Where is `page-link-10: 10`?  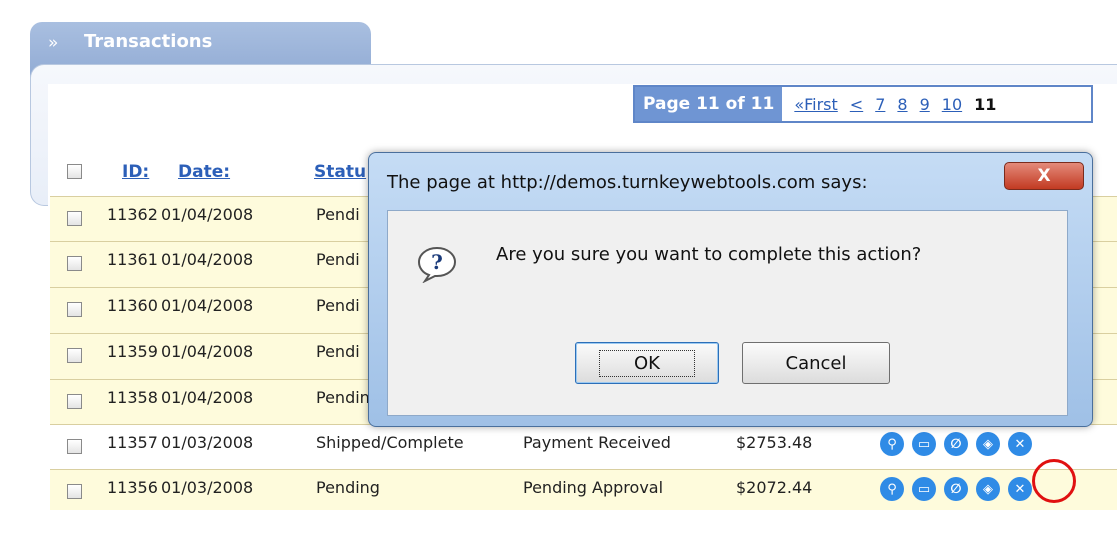 page-link-10: 10 is located at coordinates (952, 104).